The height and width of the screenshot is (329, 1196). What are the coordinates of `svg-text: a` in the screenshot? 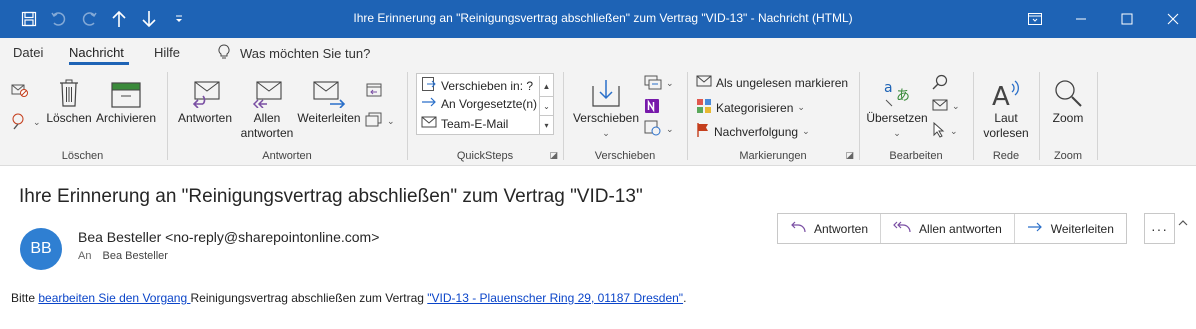 It's located at (888, 88).